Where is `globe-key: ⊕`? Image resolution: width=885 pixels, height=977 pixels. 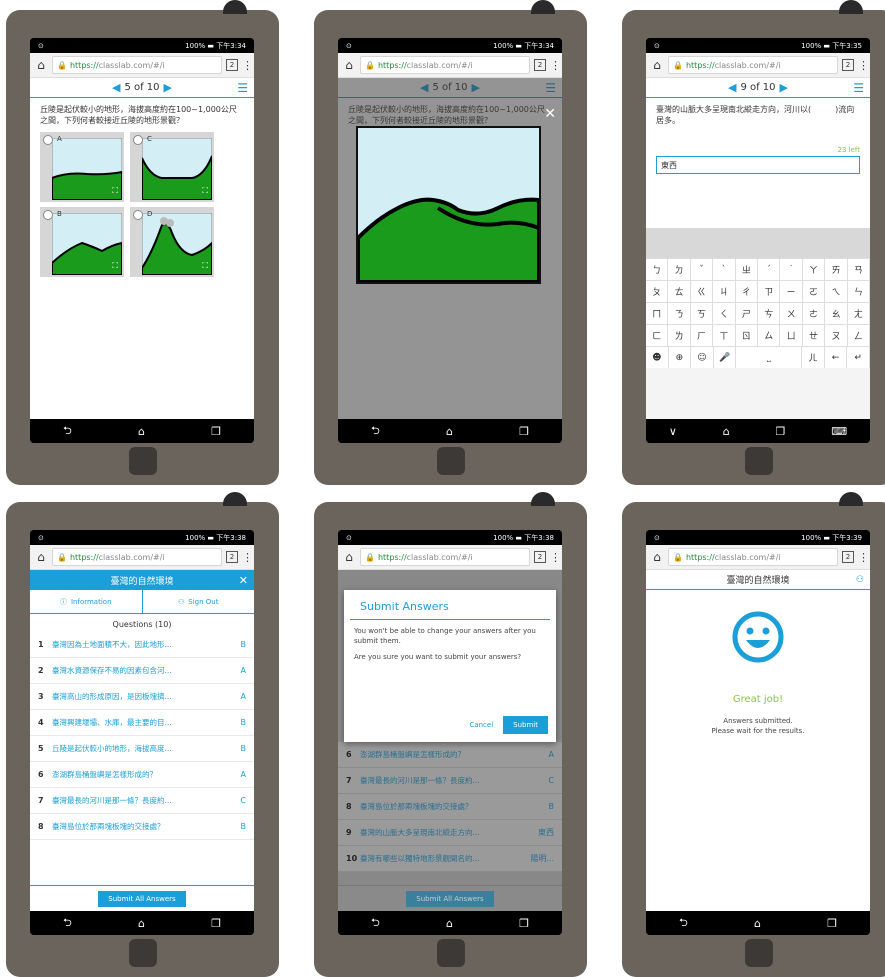
globe-key: ⊕ is located at coordinates (680, 357).